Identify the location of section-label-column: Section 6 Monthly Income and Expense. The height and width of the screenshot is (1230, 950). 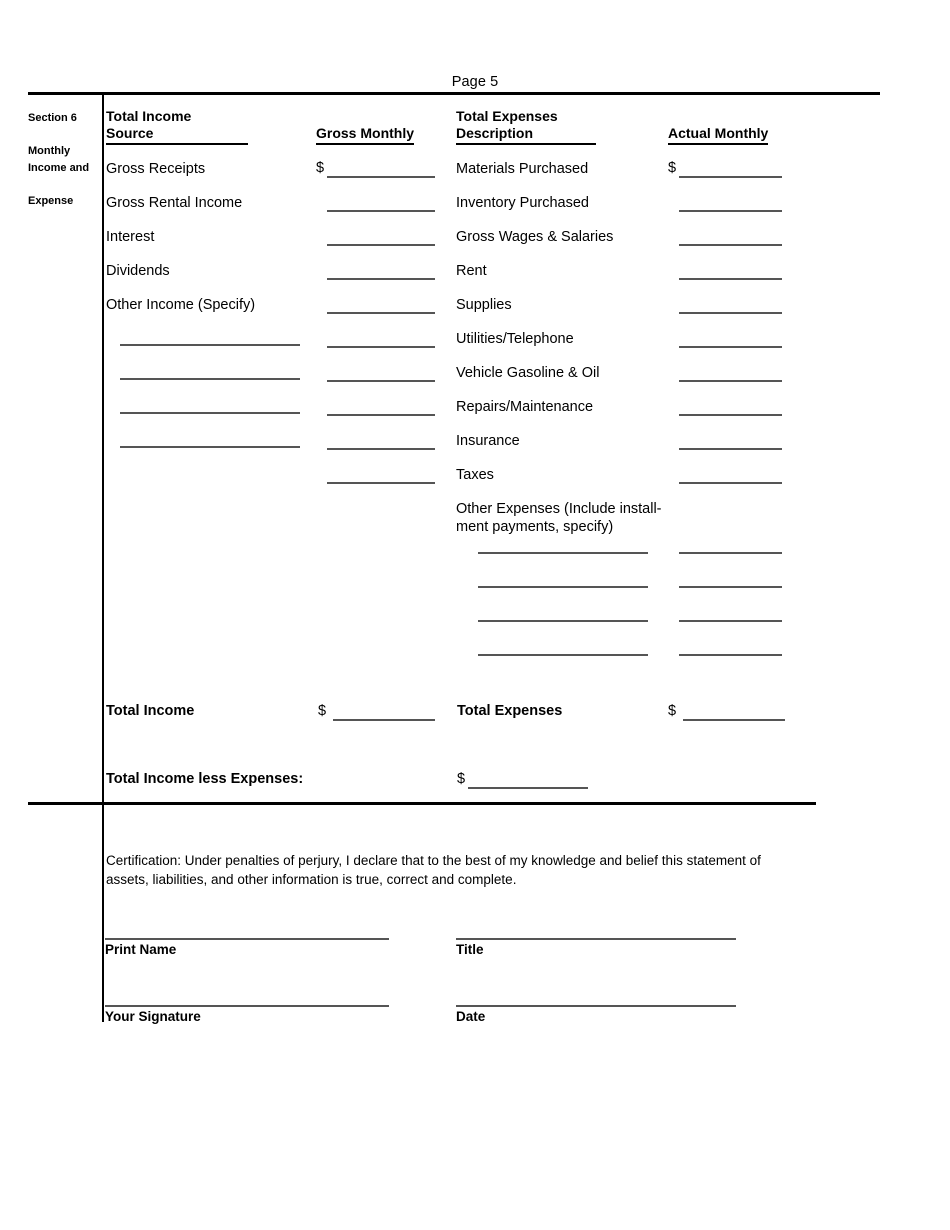
(63, 160).